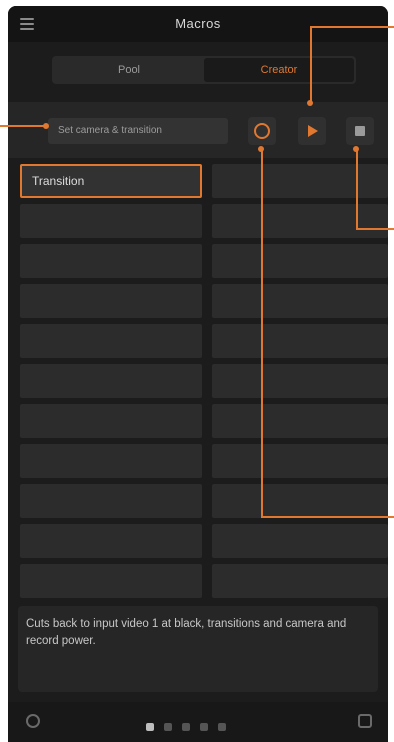 This screenshot has width=394, height=742. What do you see at coordinates (191, 727) in the screenshot?
I see `page-indicator` at bounding box center [191, 727].